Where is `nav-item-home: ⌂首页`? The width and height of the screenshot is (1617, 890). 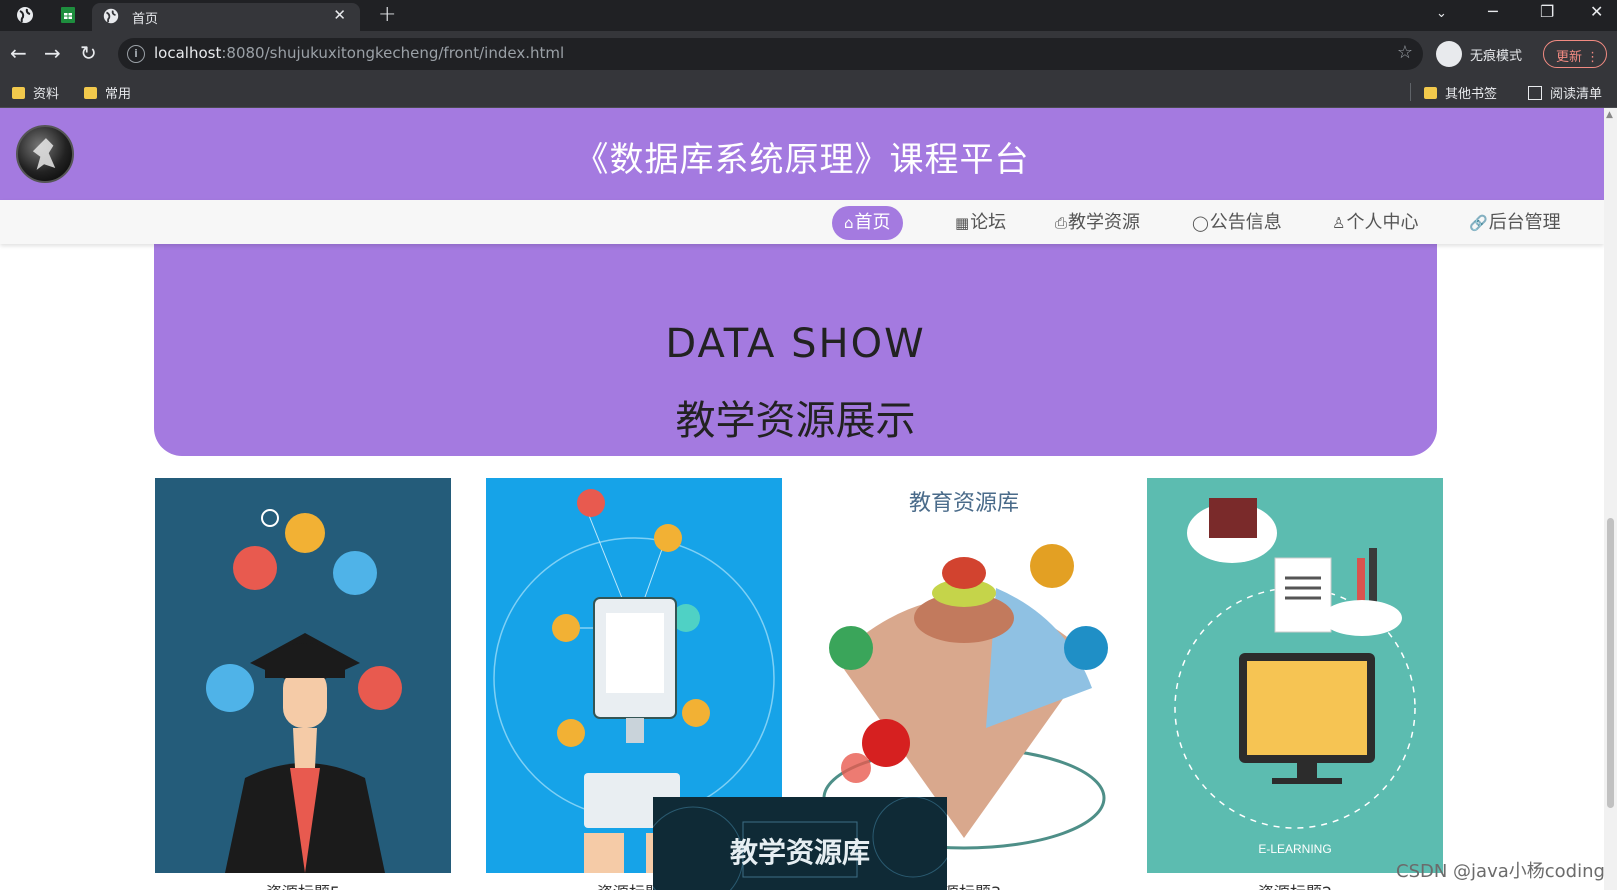 nav-item-home: ⌂首页 is located at coordinates (867, 223).